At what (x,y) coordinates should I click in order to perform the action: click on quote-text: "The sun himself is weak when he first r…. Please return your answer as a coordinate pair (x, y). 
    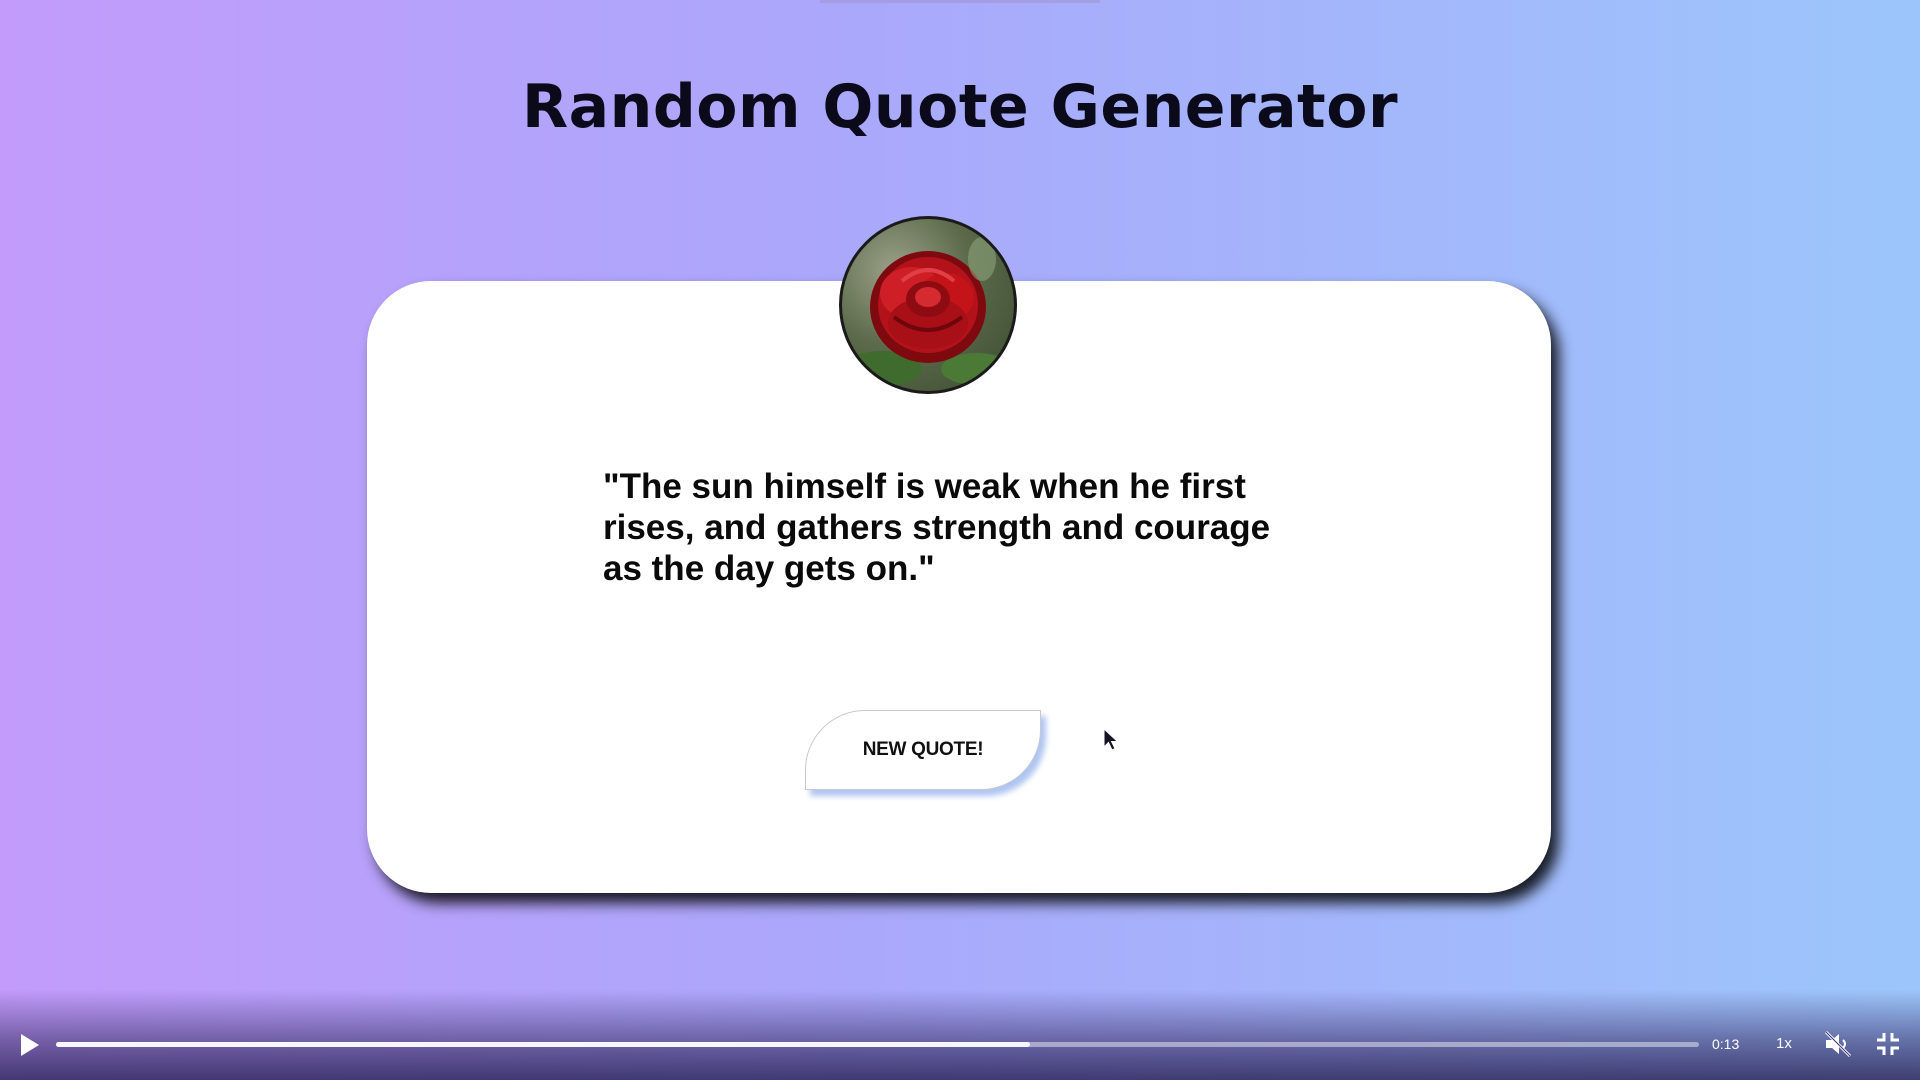
    Looking at the image, I should click on (953, 527).